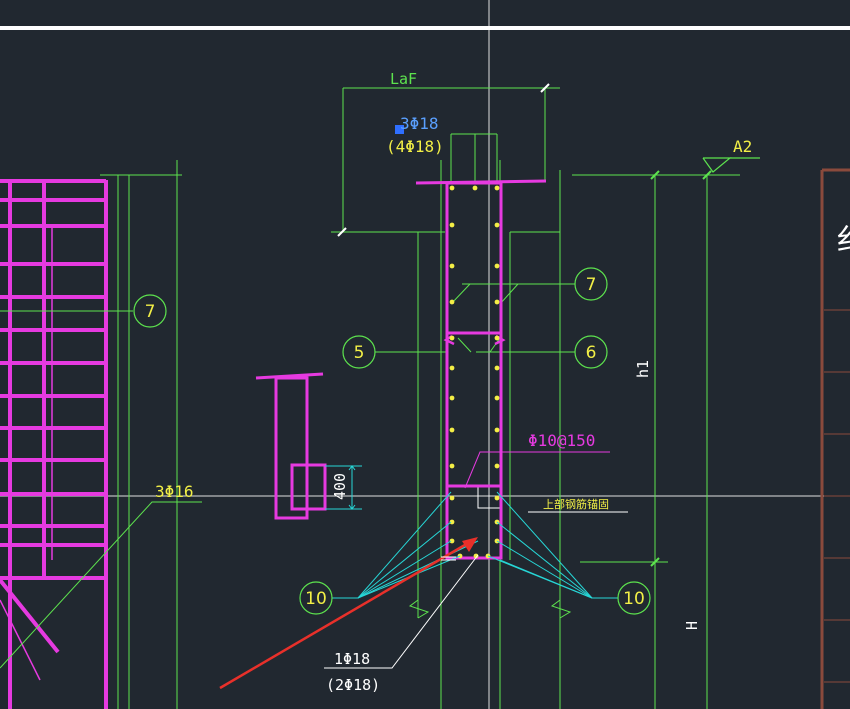  I want to click on bubble-7-right: 7, so click(591, 284).